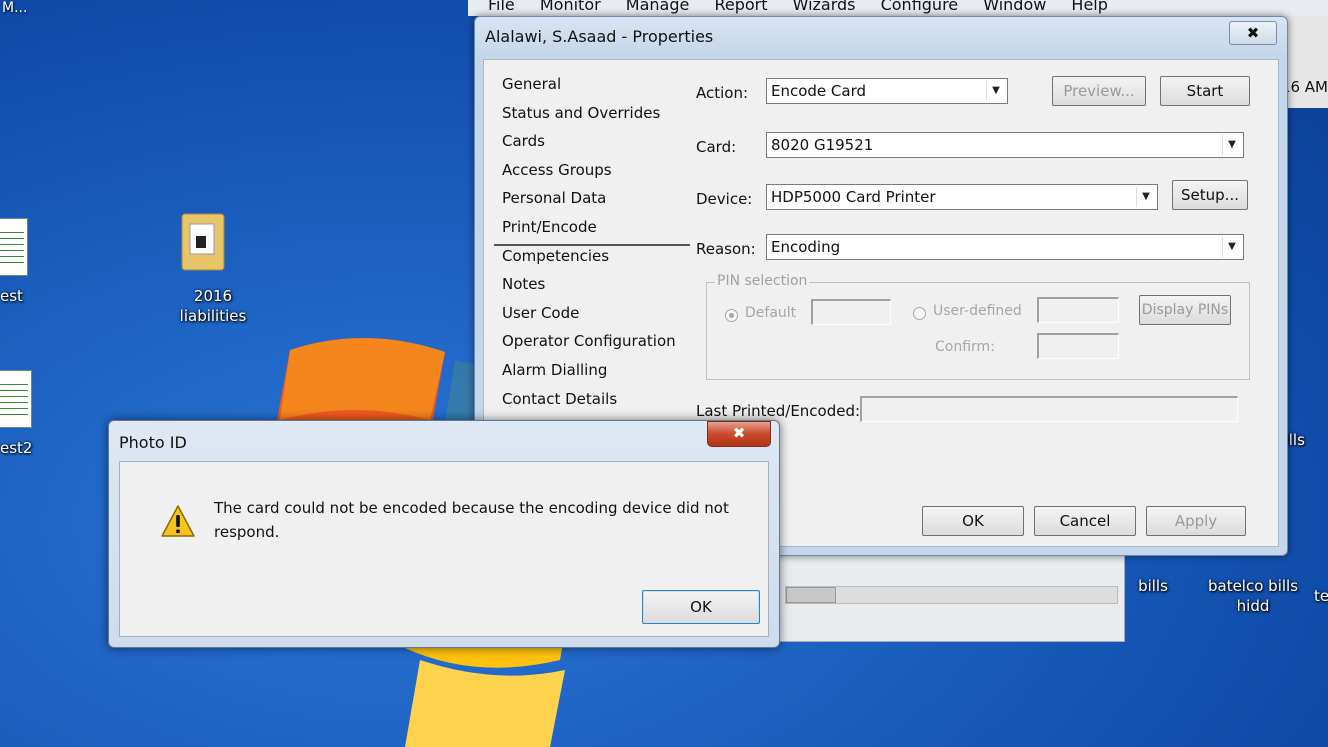 This screenshot has width=1328, height=747. Describe the element at coordinates (919, 313) in the screenshot. I see `user-defined-radio` at that location.